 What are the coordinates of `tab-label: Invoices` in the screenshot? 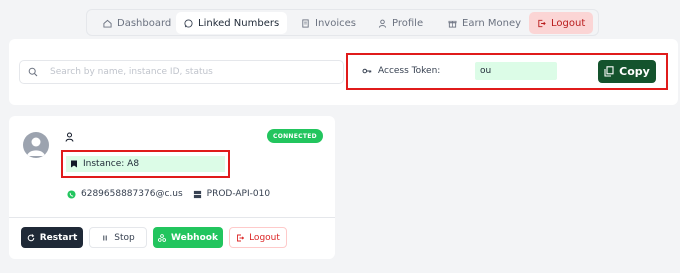 It's located at (335, 23).